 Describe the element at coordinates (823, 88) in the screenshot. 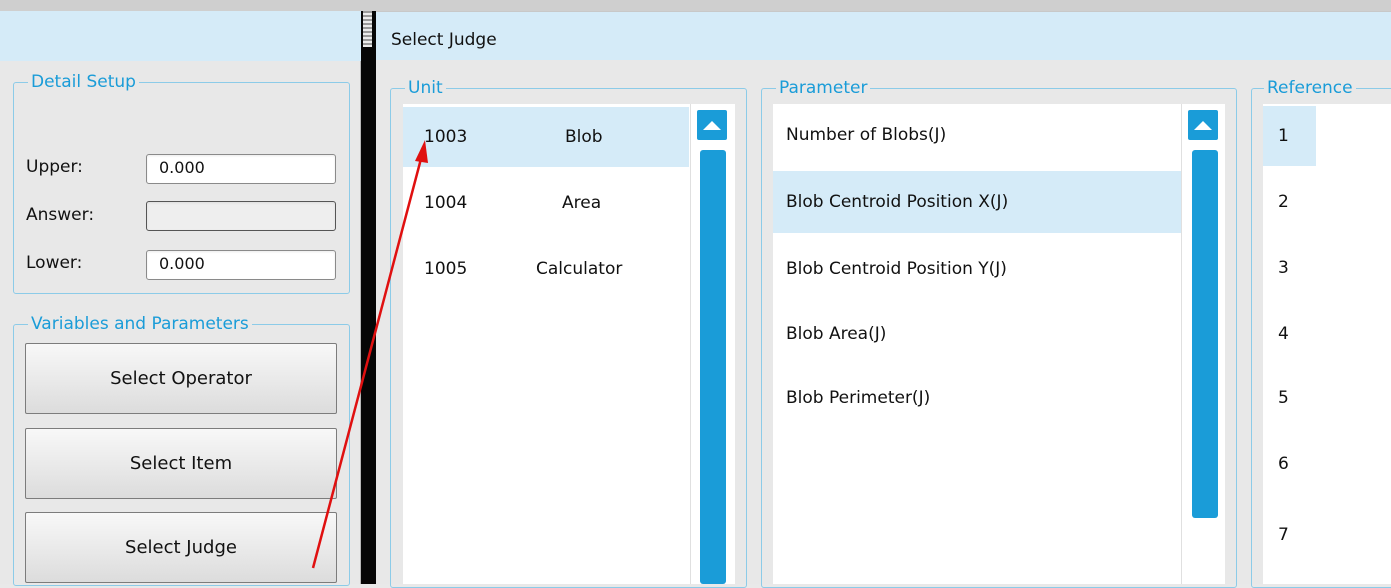

I see `parameter-title: Parameter` at that location.